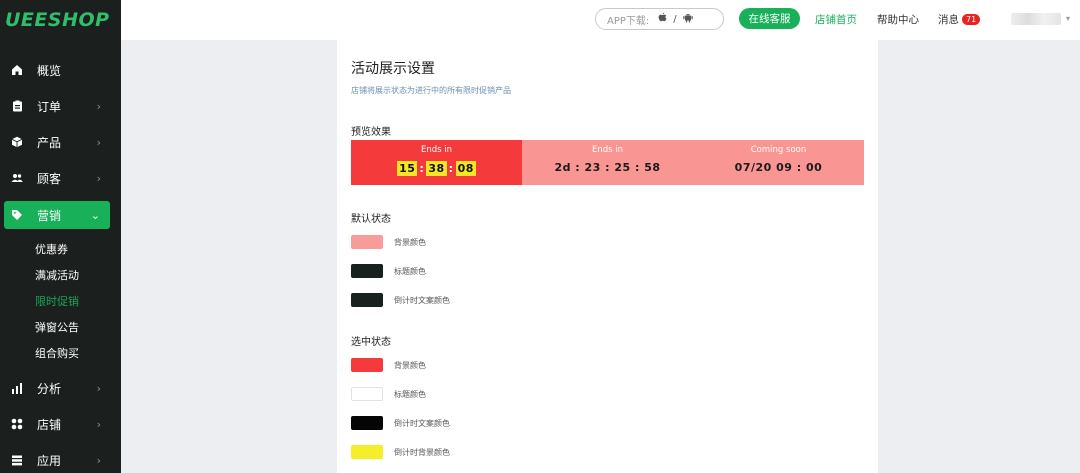 The height and width of the screenshot is (473, 1080). I want to click on dropdown-caret-icon: ▾, so click(1068, 18).